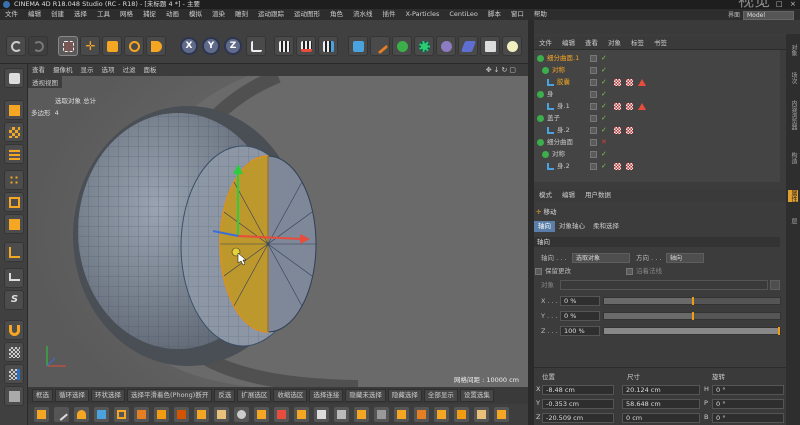  Describe the element at coordinates (149, 14) in the screenshot. I see `menu-snap: 捕捉` at that location.